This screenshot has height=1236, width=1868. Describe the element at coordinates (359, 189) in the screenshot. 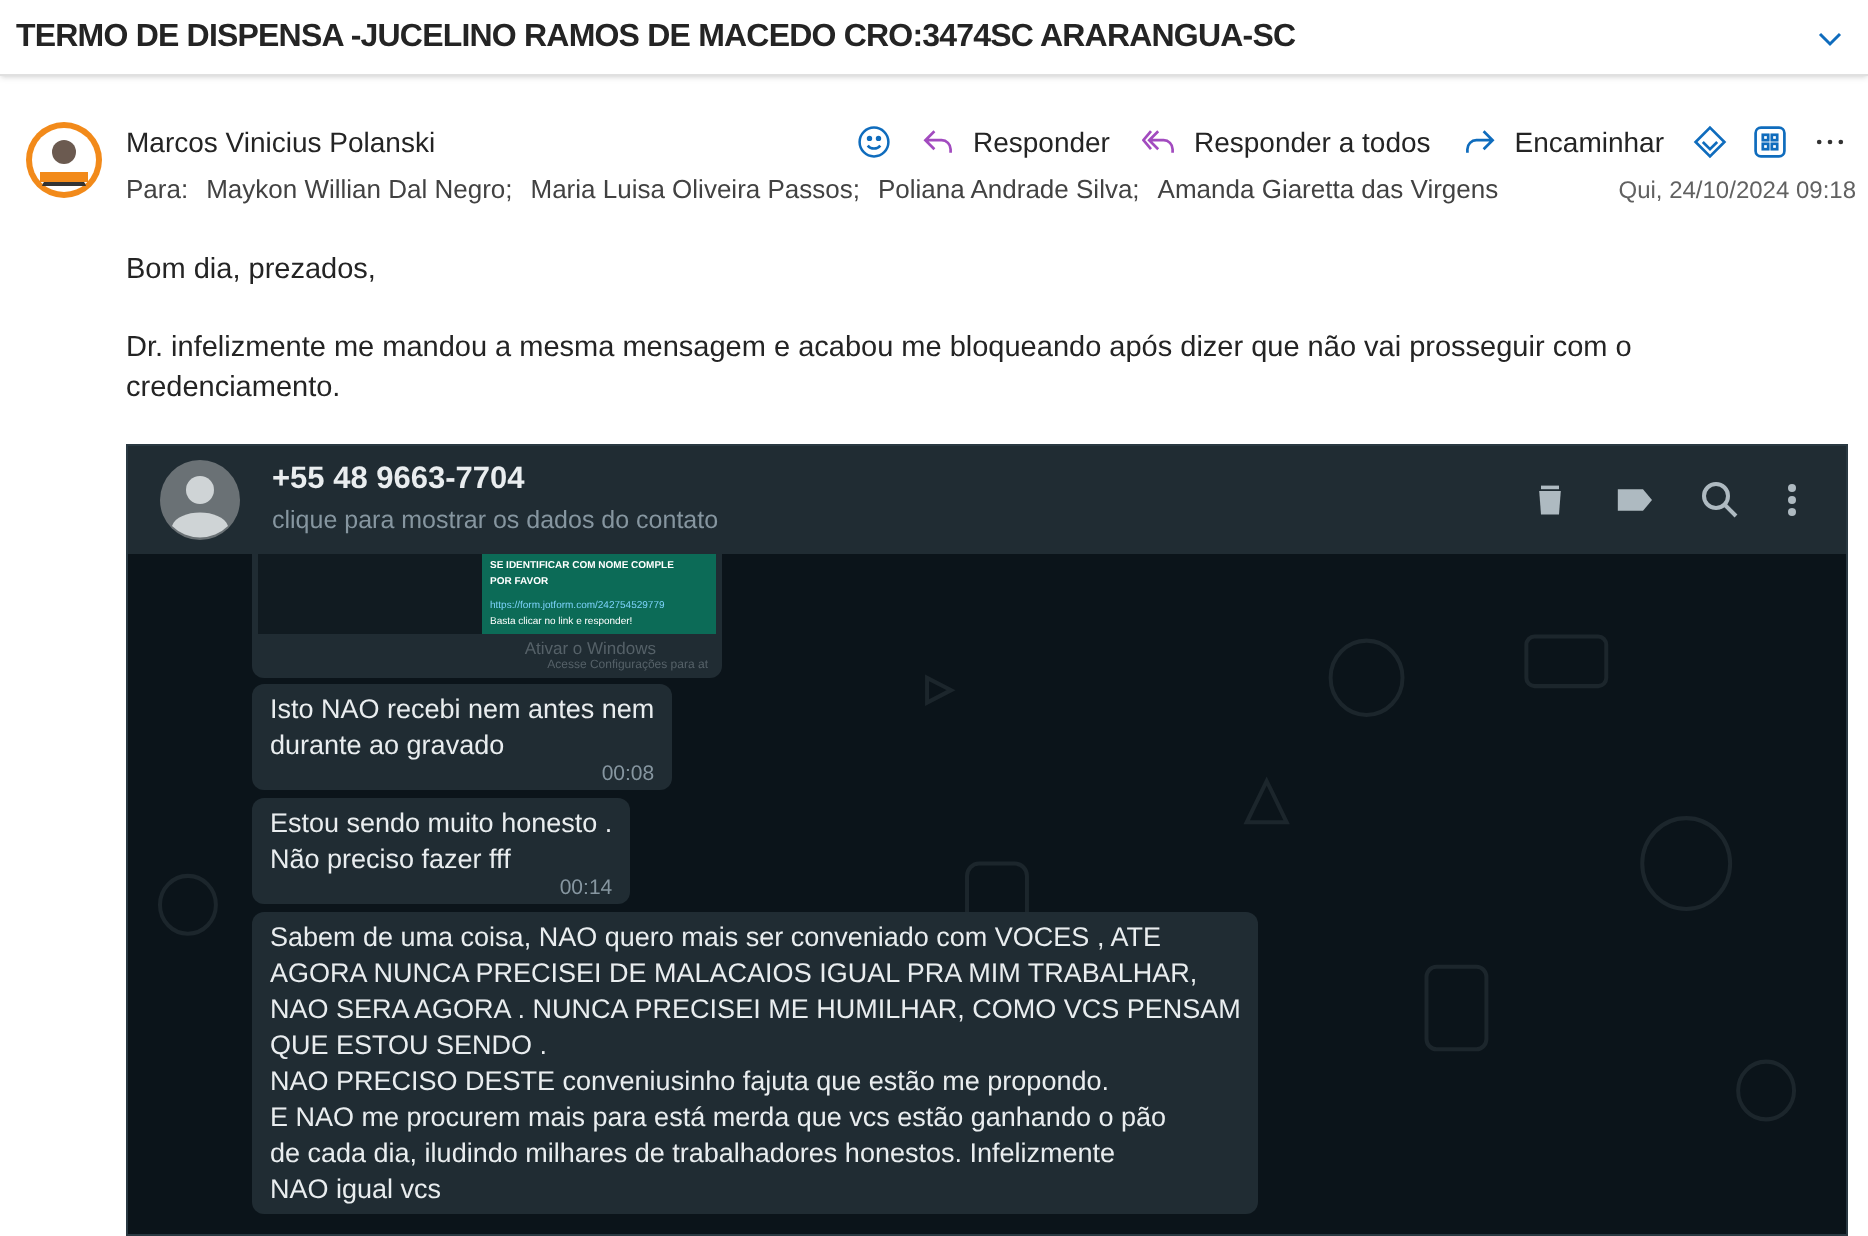

I see `recipient-name: Maykon Willian Dal Negro;` at that location.